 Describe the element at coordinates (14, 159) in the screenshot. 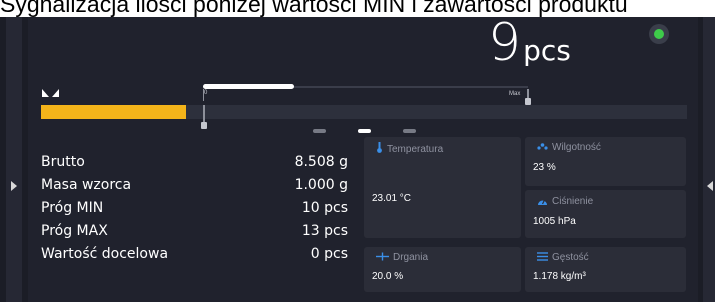

I see `left-panel-tab` at that location.